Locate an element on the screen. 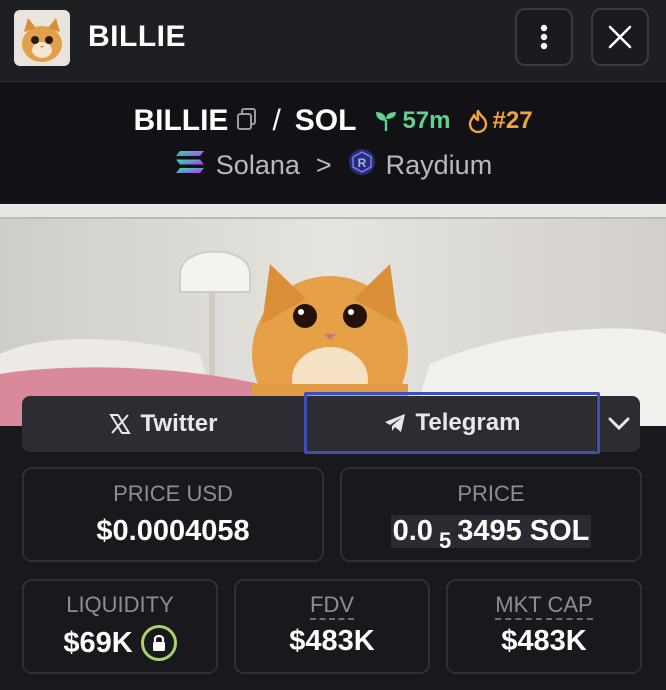 The width and height of the screenshot is (666, 690). twitter-link: Twitter is located at coordinates (163, 424).